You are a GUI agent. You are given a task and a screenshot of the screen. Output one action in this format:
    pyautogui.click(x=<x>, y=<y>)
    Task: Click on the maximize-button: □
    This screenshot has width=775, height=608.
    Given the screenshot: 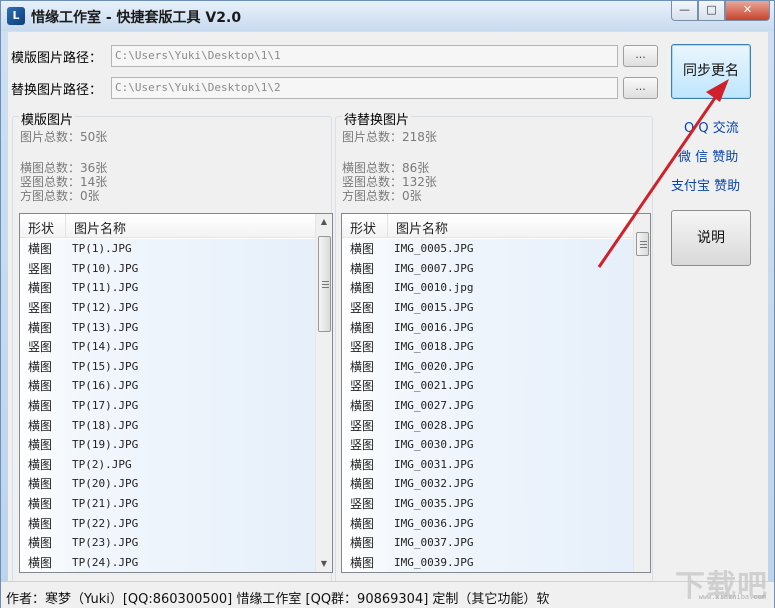 What is the action you would take?
    pyautogui.click(x=711, y=11)
    